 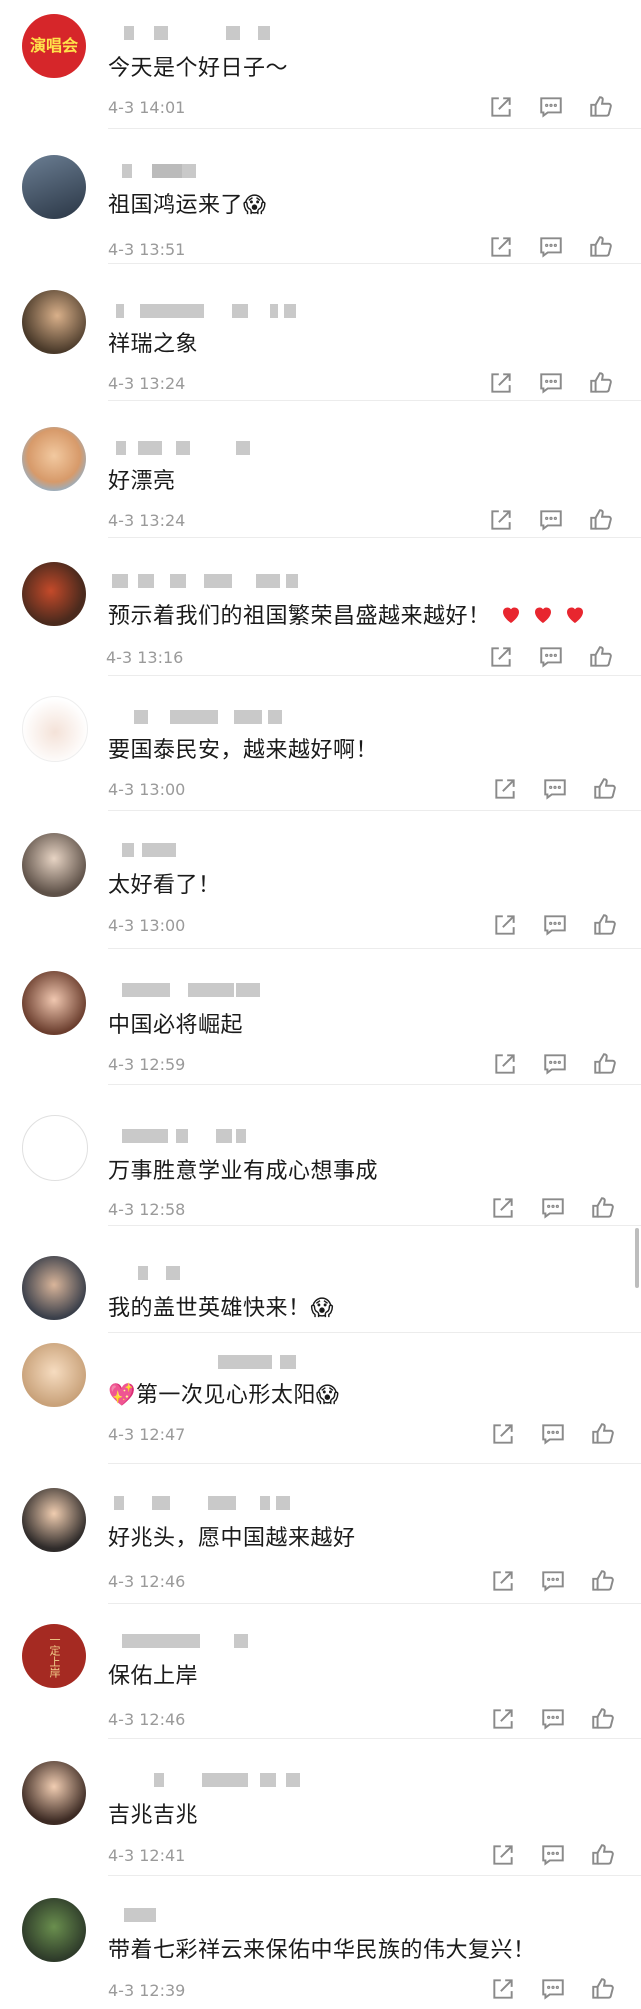 I want to click on comment-text: 吉兆吉兆, so click(x=153, y=1815).